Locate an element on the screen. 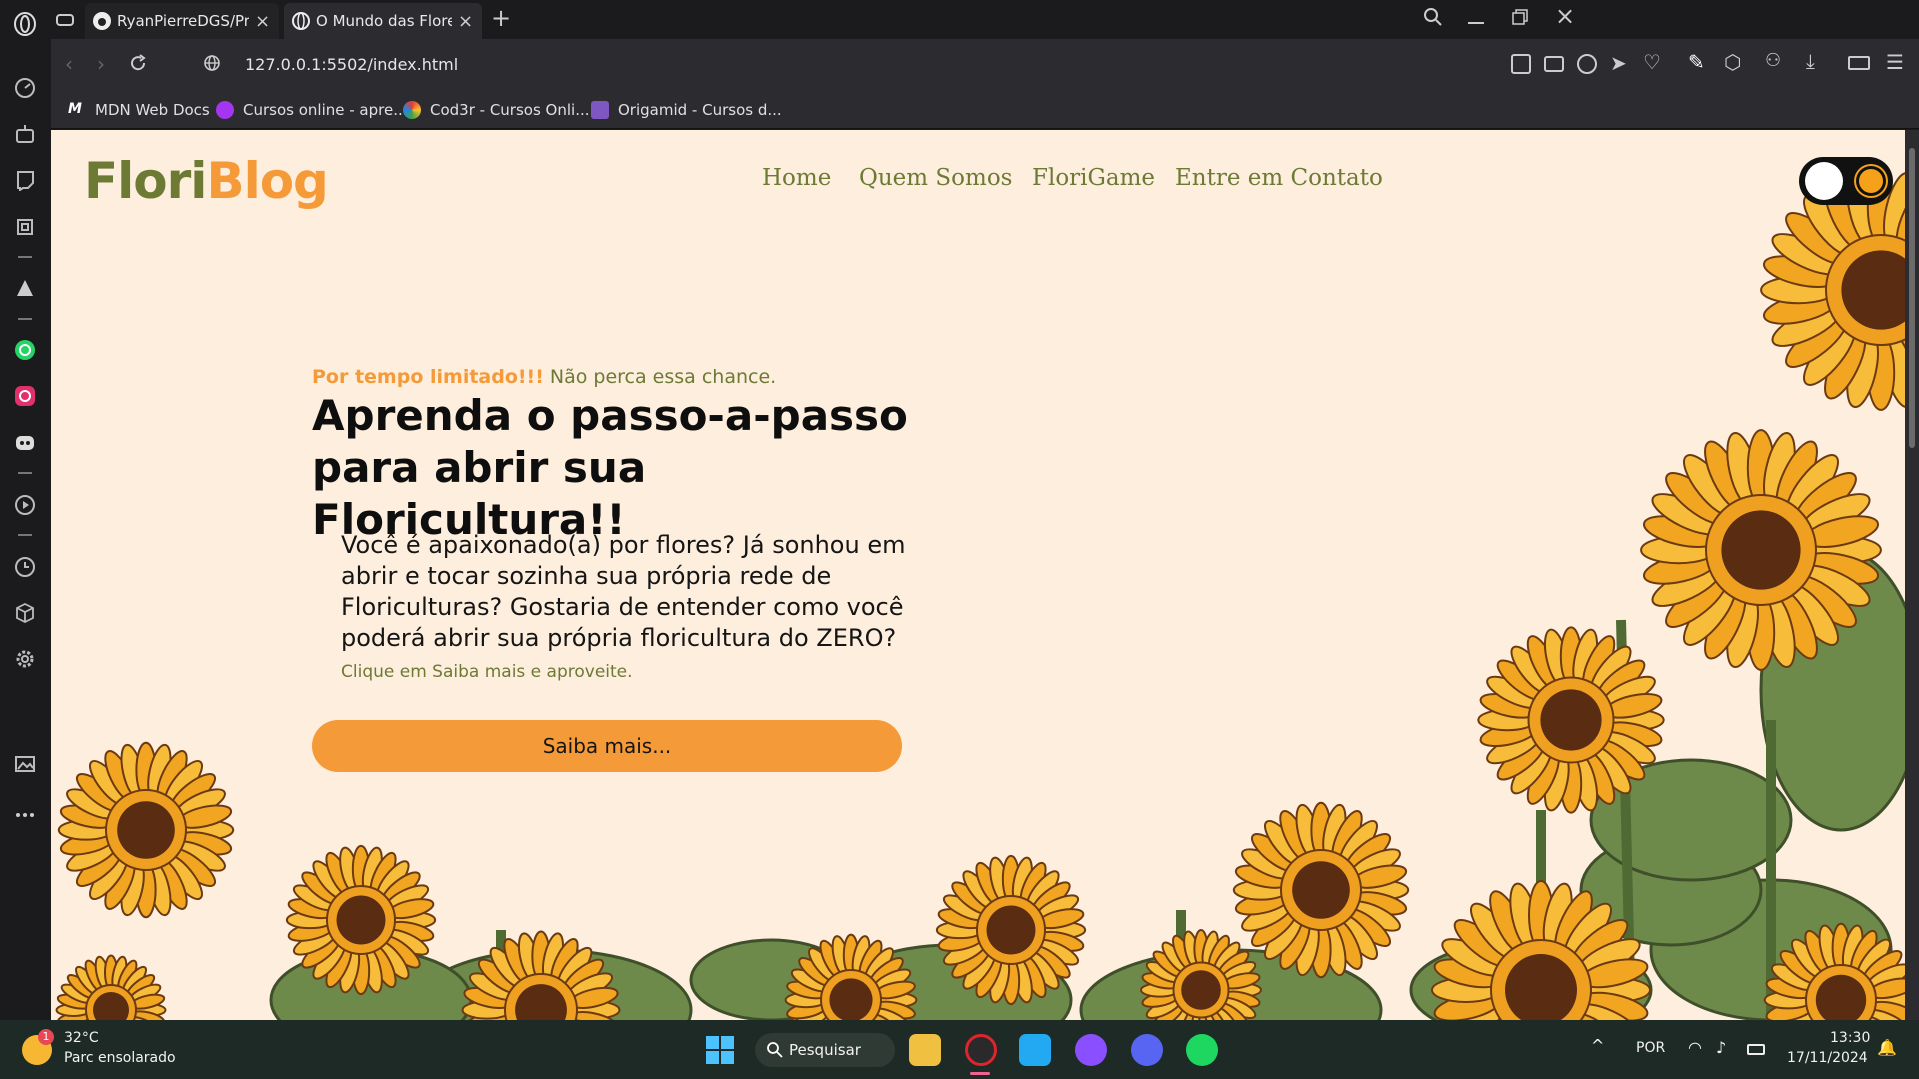 Image resolution: width=1919 pixels, height=1079 pixels. opera-logo-icon is located at coordinates (25, 24).